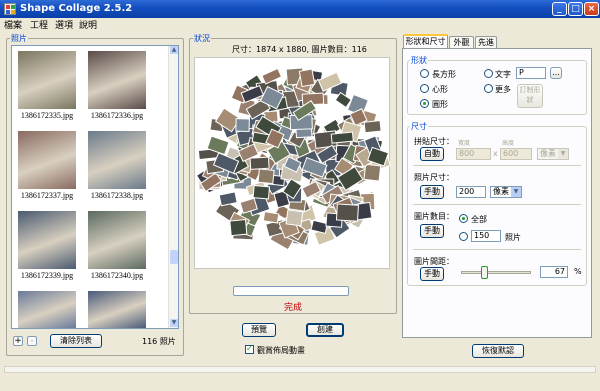  I want to click on count-all-radio, so click(463, 218).